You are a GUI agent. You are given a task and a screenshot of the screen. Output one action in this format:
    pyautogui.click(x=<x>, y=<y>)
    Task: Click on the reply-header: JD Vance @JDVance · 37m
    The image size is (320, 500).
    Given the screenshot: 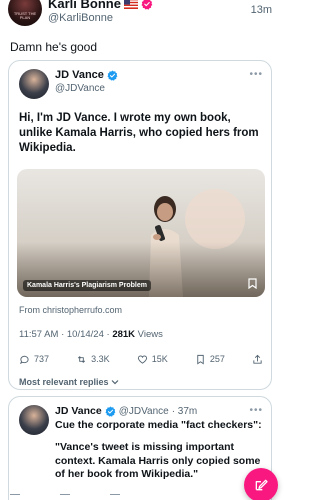 What is the action you would take?
    pyautogui.click(x=126, y=411)
    